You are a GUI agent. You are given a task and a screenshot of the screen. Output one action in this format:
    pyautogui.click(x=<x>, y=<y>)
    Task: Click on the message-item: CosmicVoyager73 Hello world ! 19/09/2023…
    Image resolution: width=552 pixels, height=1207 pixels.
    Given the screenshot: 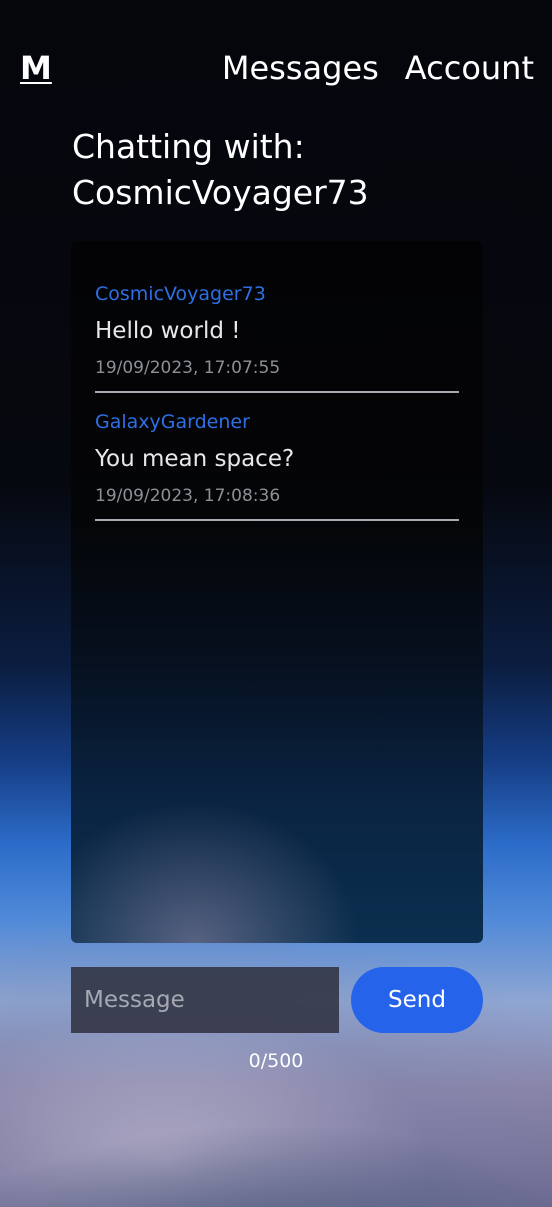 What is the action you would take?
    pyautogui.click(x=277, y=337)
    